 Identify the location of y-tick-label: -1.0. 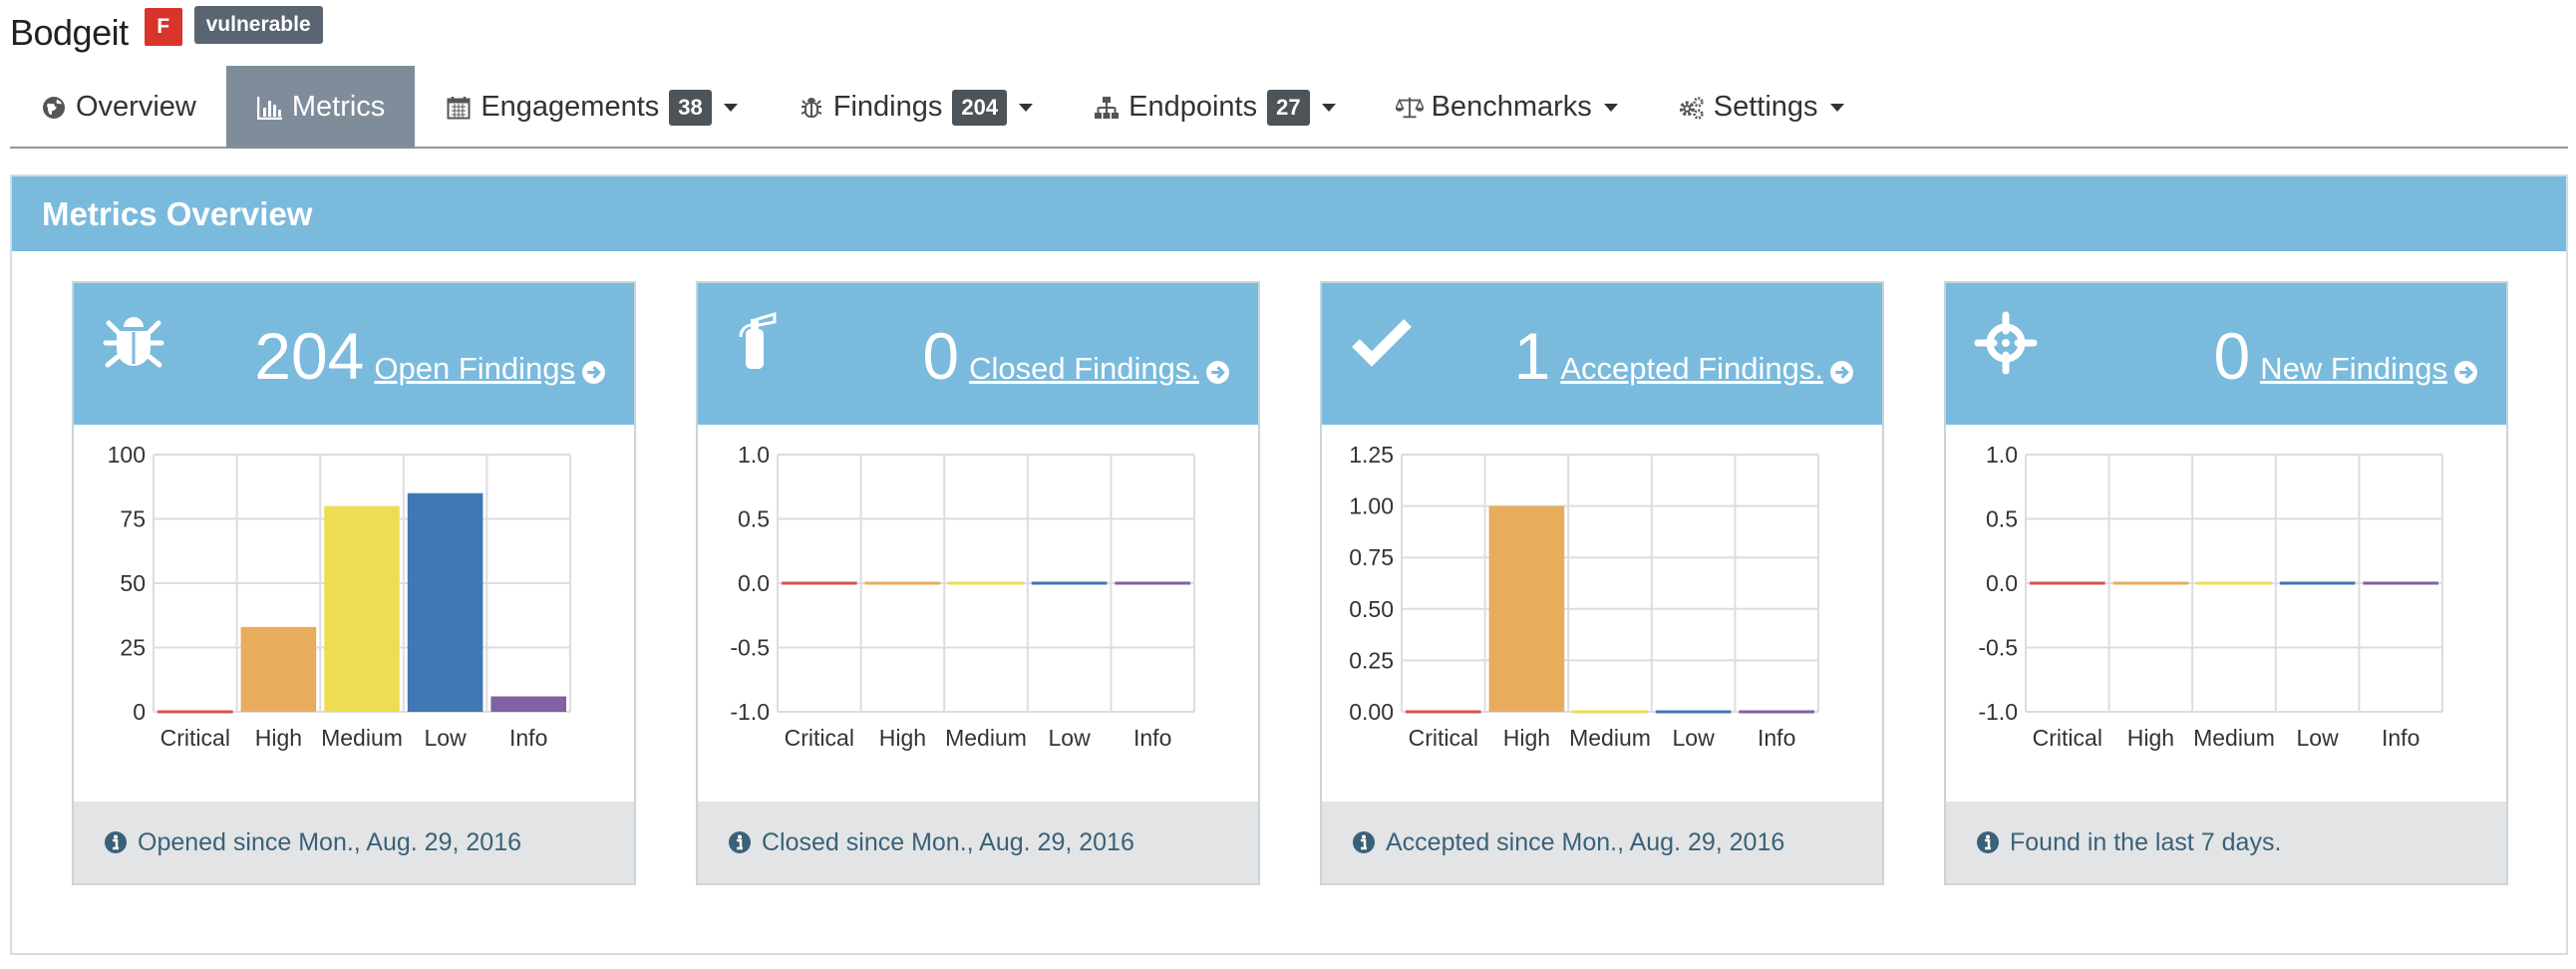
(750, 712).